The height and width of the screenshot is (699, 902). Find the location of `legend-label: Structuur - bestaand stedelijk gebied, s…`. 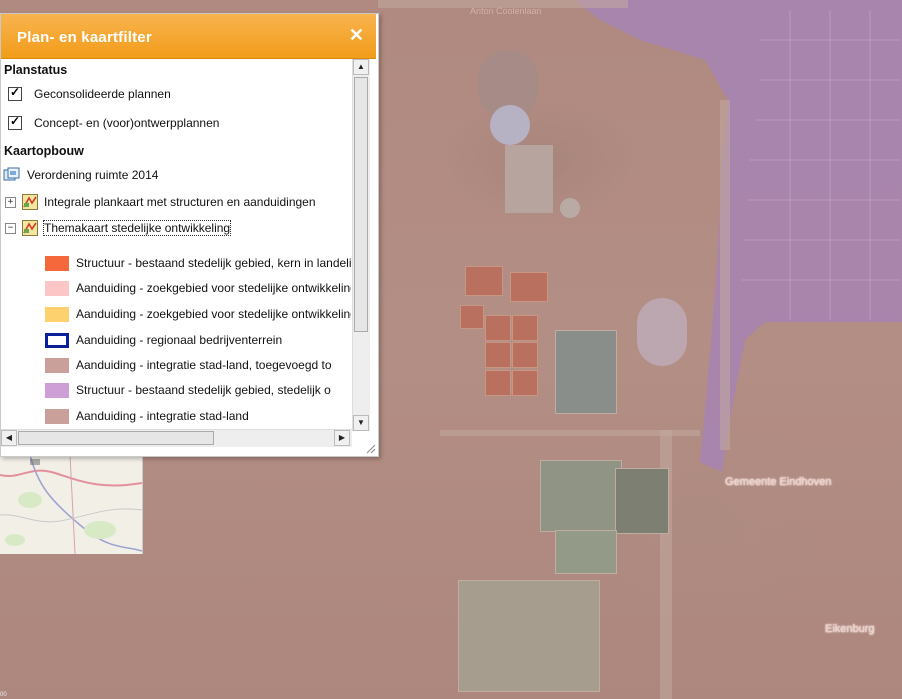

legend-label: Structuur - bestaand stedelijk gebied, s… is located at coordinates (203, 390).